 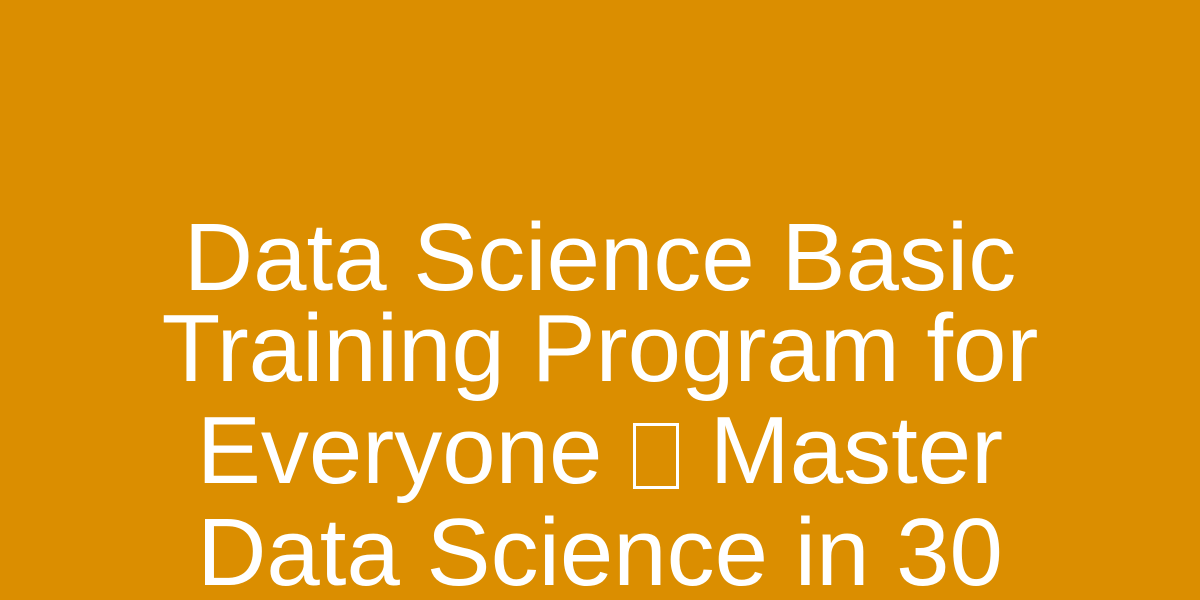 I want to click on title-line-4: Data Science in 30, so click(x=600, y=549).